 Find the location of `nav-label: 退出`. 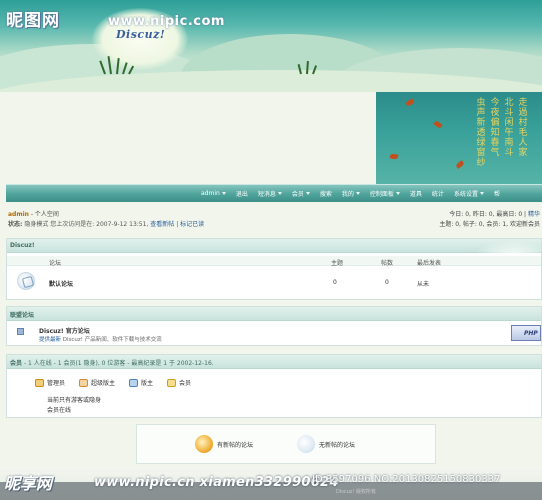

nav-label: 退出 is located at coordinates (241, 194).